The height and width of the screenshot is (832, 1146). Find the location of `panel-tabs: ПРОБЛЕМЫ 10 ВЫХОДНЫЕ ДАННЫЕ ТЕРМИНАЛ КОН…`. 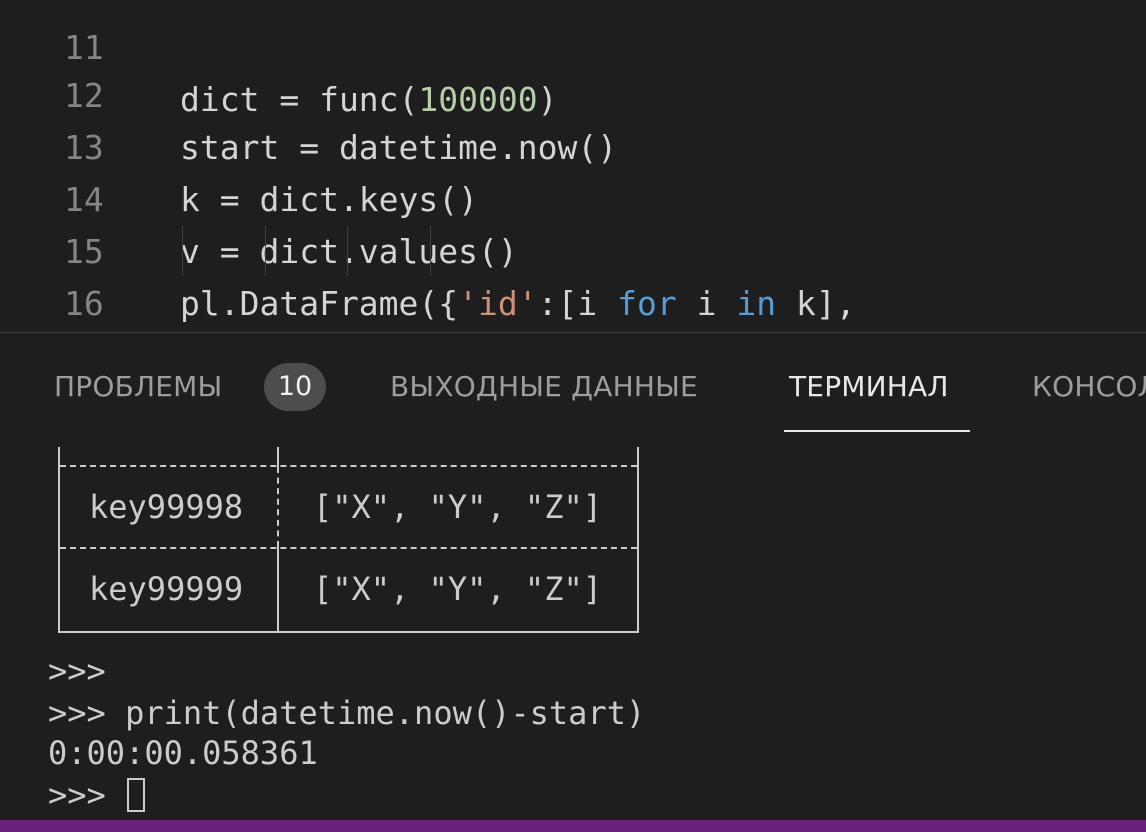

panel-tabs: ПРОБЛЕМЫ 10 ВЫХОДНЫЕ ДАННЫЕ ТЕРМИНАЛ КОН… is located at coordinates (573, 385).